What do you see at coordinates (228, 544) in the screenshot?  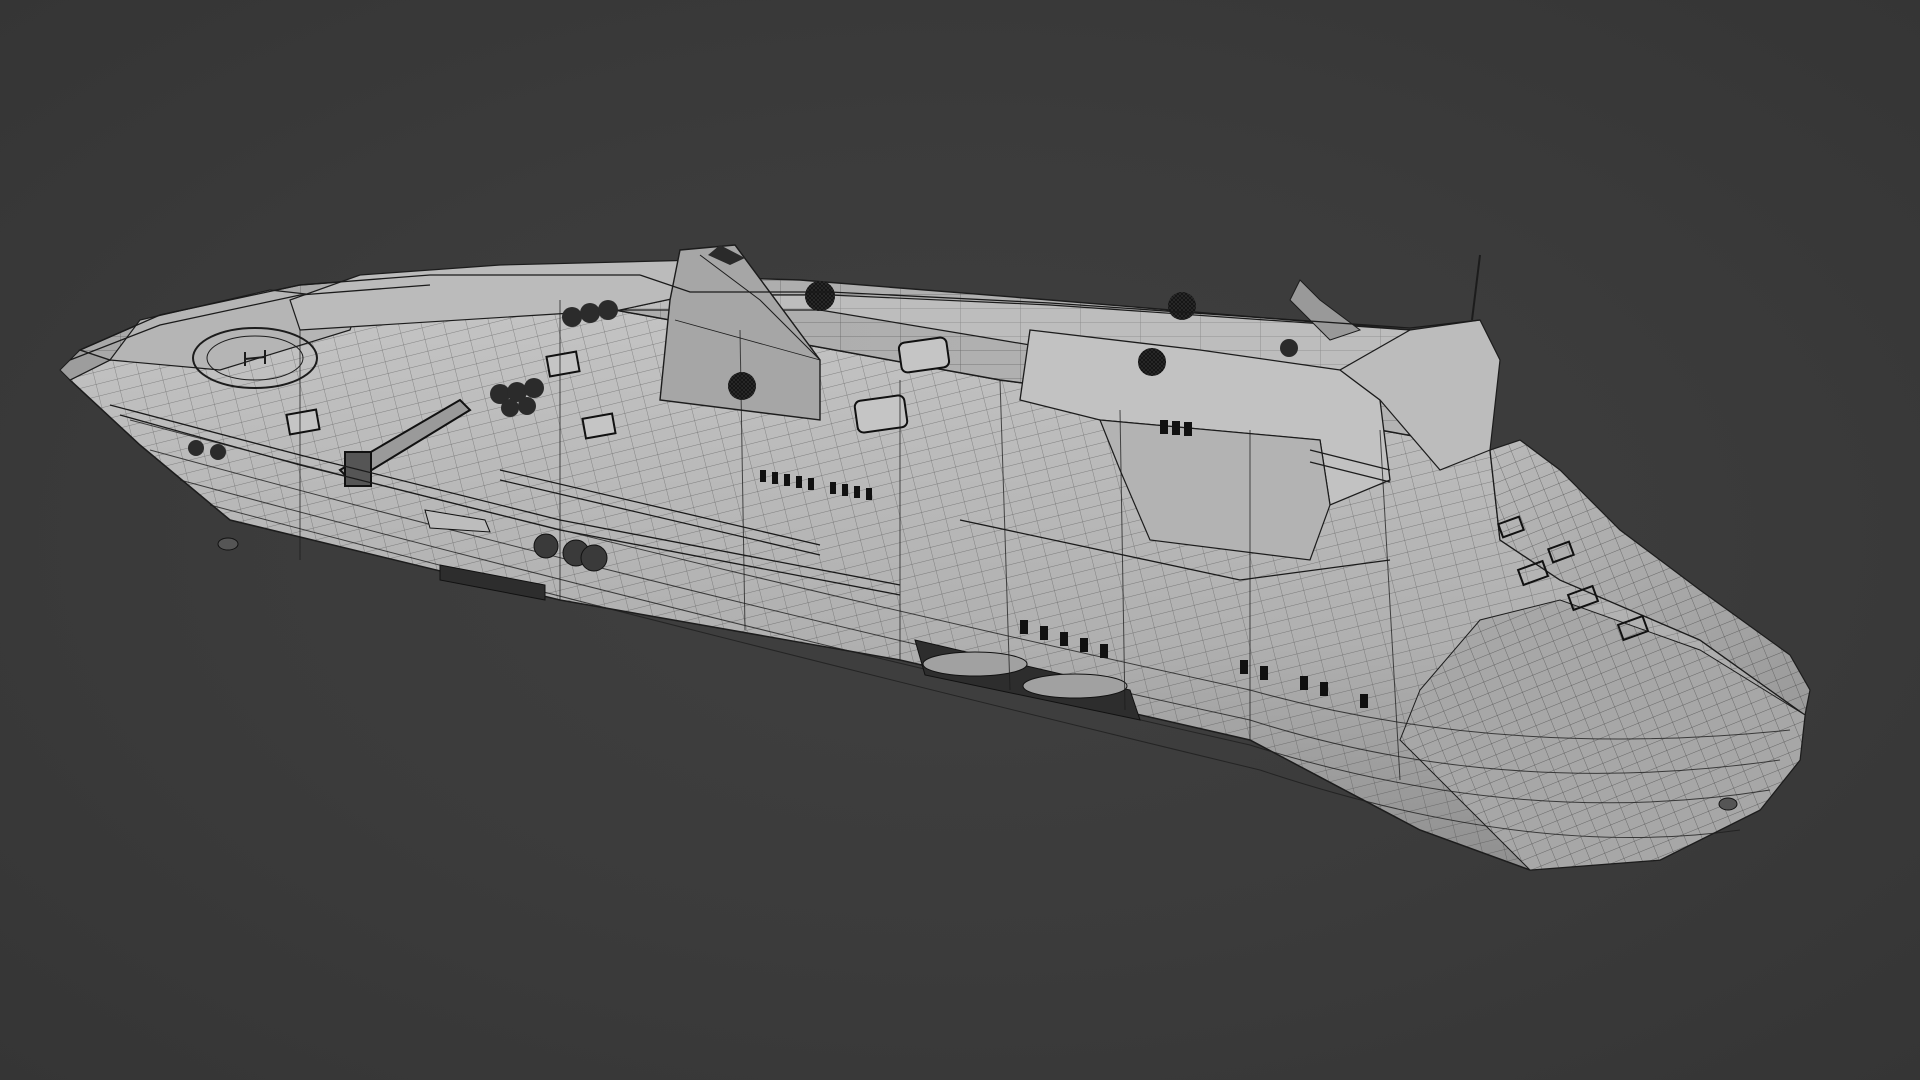 I see `propeller` at bounding box center [228, 544].